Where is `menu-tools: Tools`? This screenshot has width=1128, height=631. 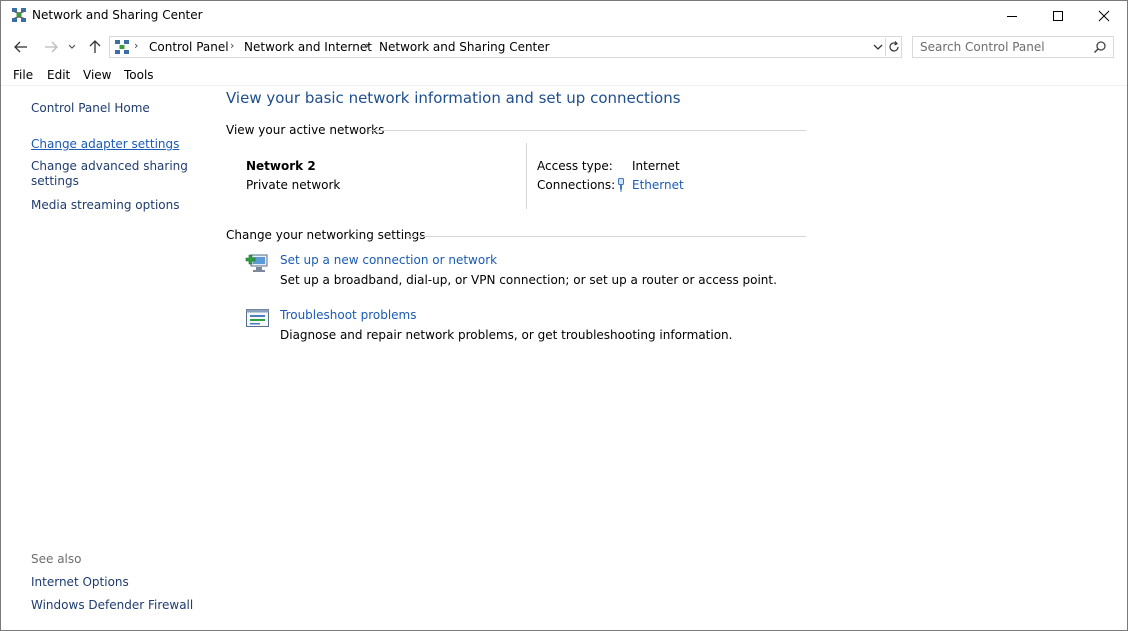
menu-tools: Tools is located at coordinates (139, 75).